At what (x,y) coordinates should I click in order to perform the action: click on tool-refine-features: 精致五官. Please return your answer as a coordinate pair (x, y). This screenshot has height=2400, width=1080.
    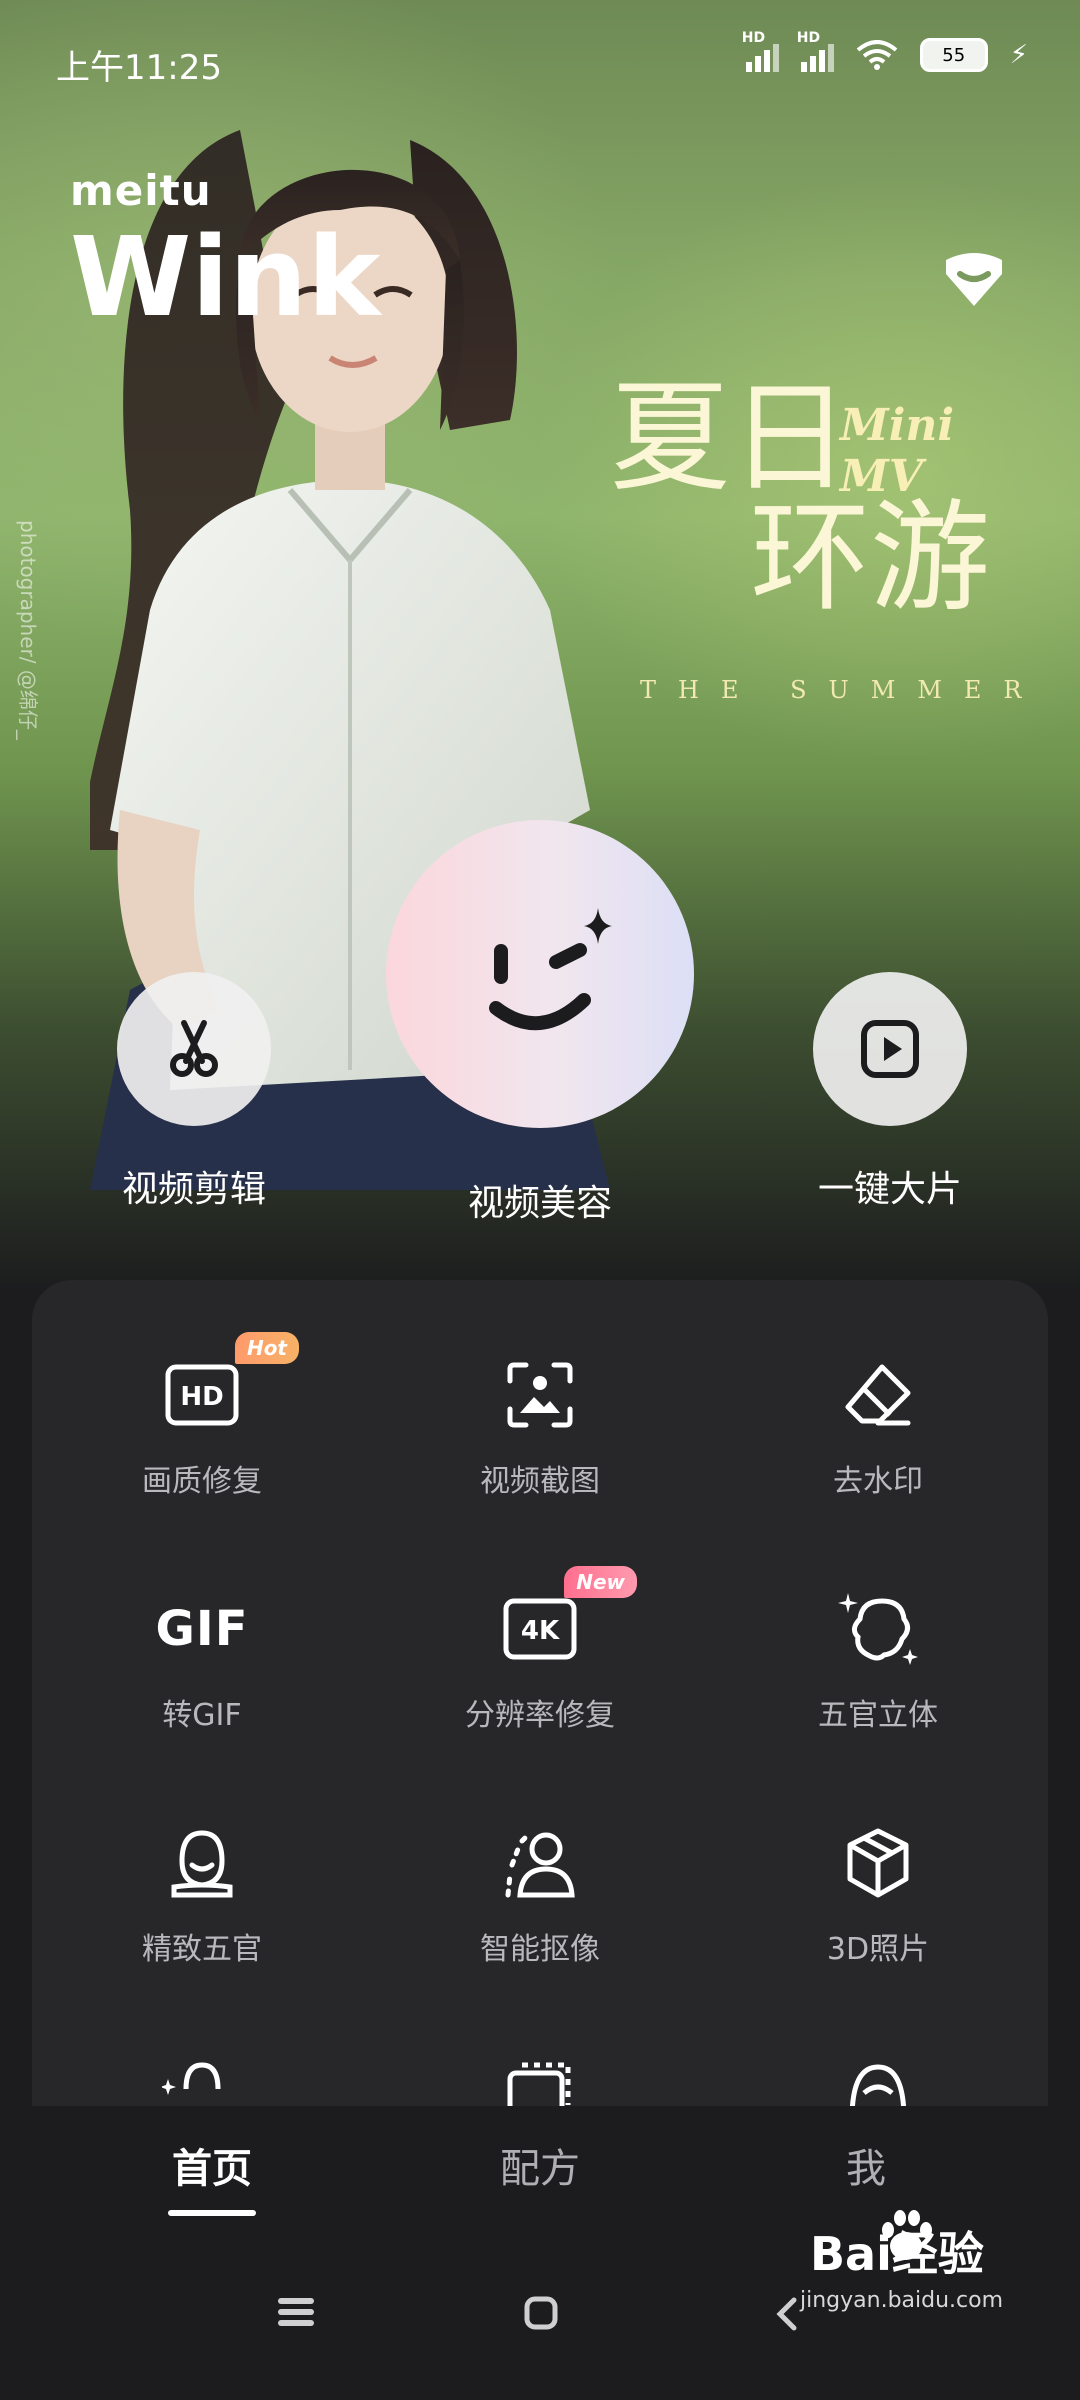
    Looking at the image, I should click on (202, 1893).